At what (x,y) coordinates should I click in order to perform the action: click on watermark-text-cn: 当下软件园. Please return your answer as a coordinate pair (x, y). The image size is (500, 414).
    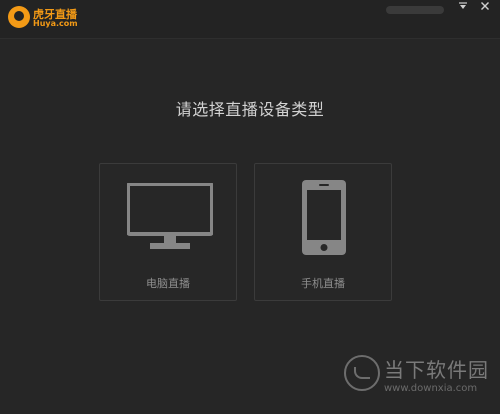
    Looking at the image, I should click on (436, 370).